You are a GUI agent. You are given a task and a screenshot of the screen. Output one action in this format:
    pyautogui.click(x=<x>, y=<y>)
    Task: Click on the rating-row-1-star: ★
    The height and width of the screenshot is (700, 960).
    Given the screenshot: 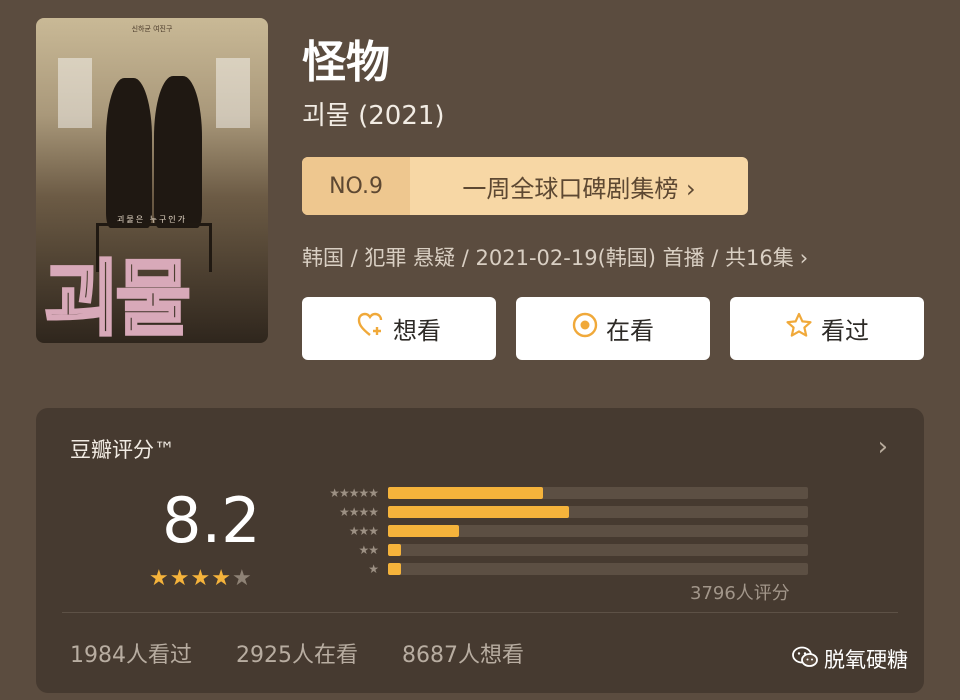 What is the action you would take?
    pyautogui.click(x=551, y=569)
    